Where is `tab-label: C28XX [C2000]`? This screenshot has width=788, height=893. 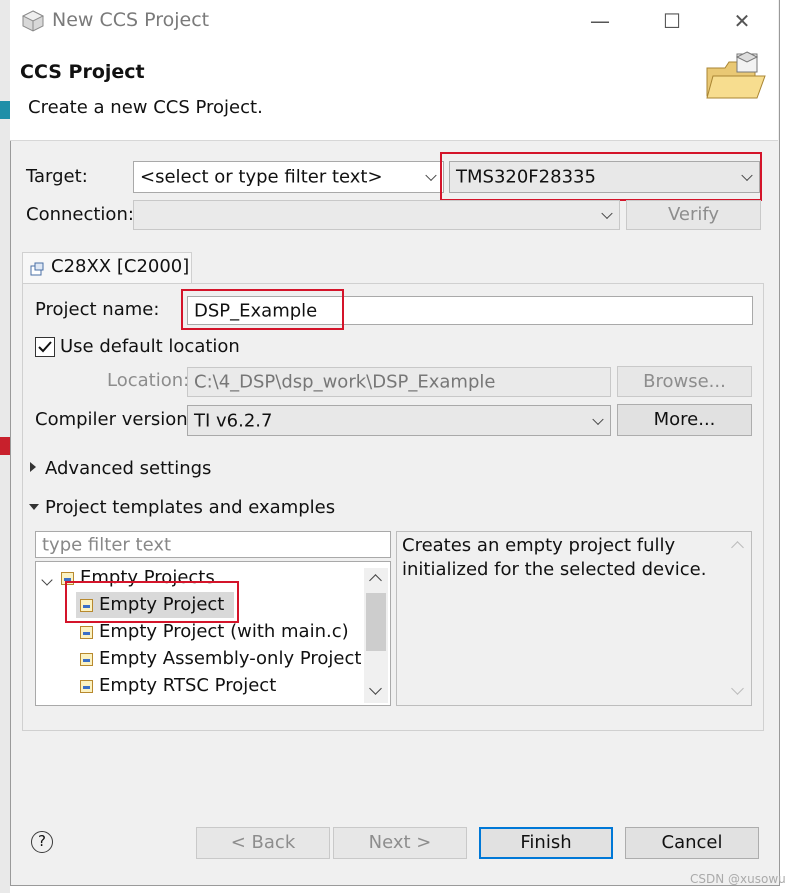 tab-label: C28XX [C2000] is located at coordinates (120, 266).